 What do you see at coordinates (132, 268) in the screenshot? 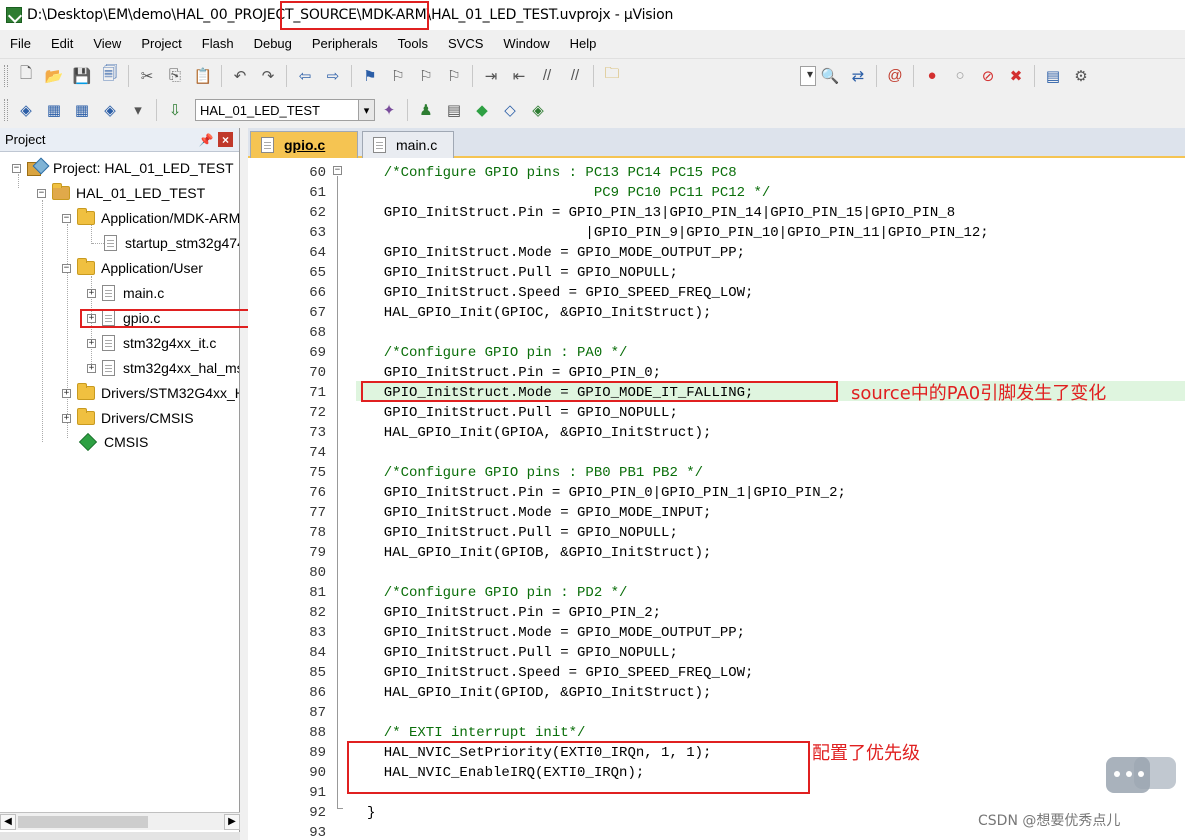
I see `tree-item-group-user: − Application/User` at bounding box center [132, 268].